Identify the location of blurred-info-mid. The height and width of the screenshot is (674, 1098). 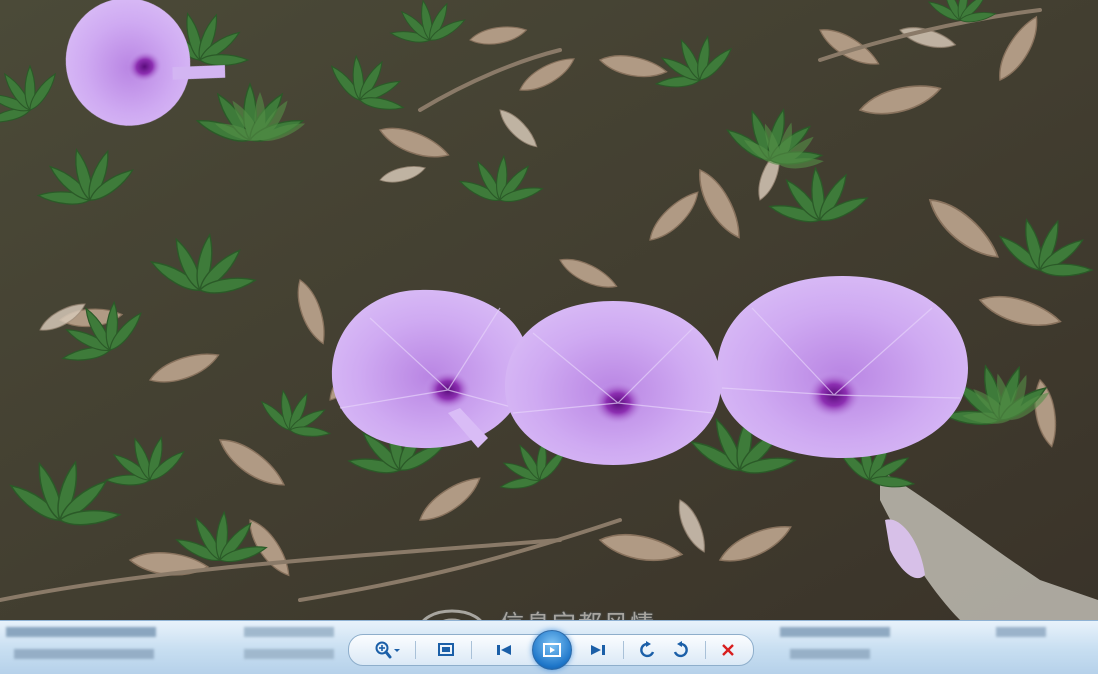
(289, 632).